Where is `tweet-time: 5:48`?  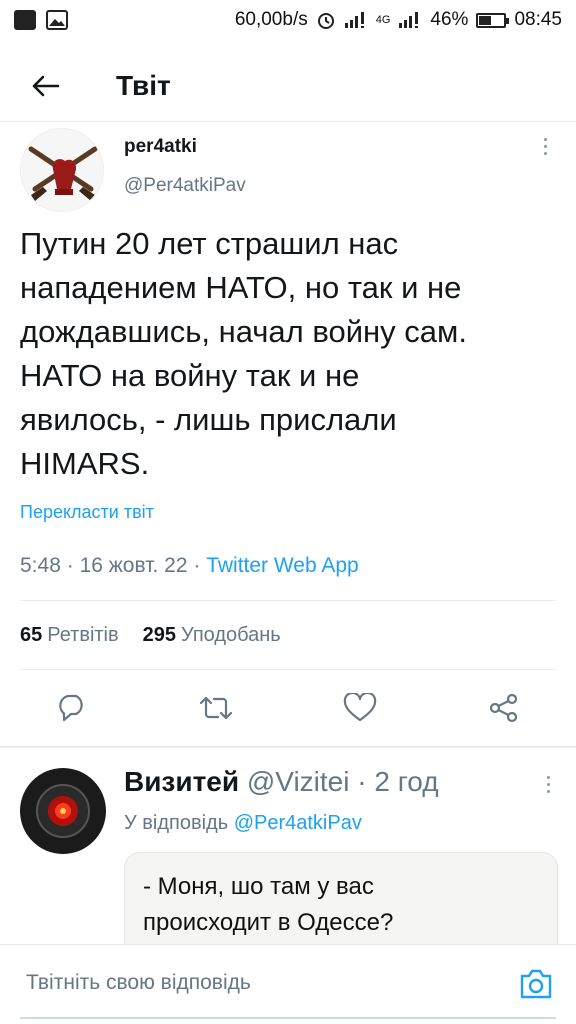 tweet-time: 5:48 is located at coordinates (40, 565).